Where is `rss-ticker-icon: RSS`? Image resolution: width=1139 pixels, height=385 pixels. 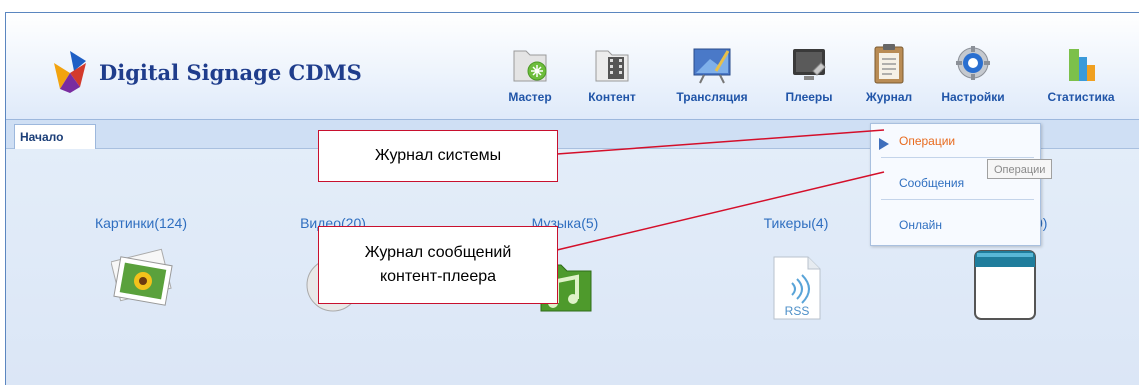
rss-ticker-icon: RSS is located at coordinates (797, 288).